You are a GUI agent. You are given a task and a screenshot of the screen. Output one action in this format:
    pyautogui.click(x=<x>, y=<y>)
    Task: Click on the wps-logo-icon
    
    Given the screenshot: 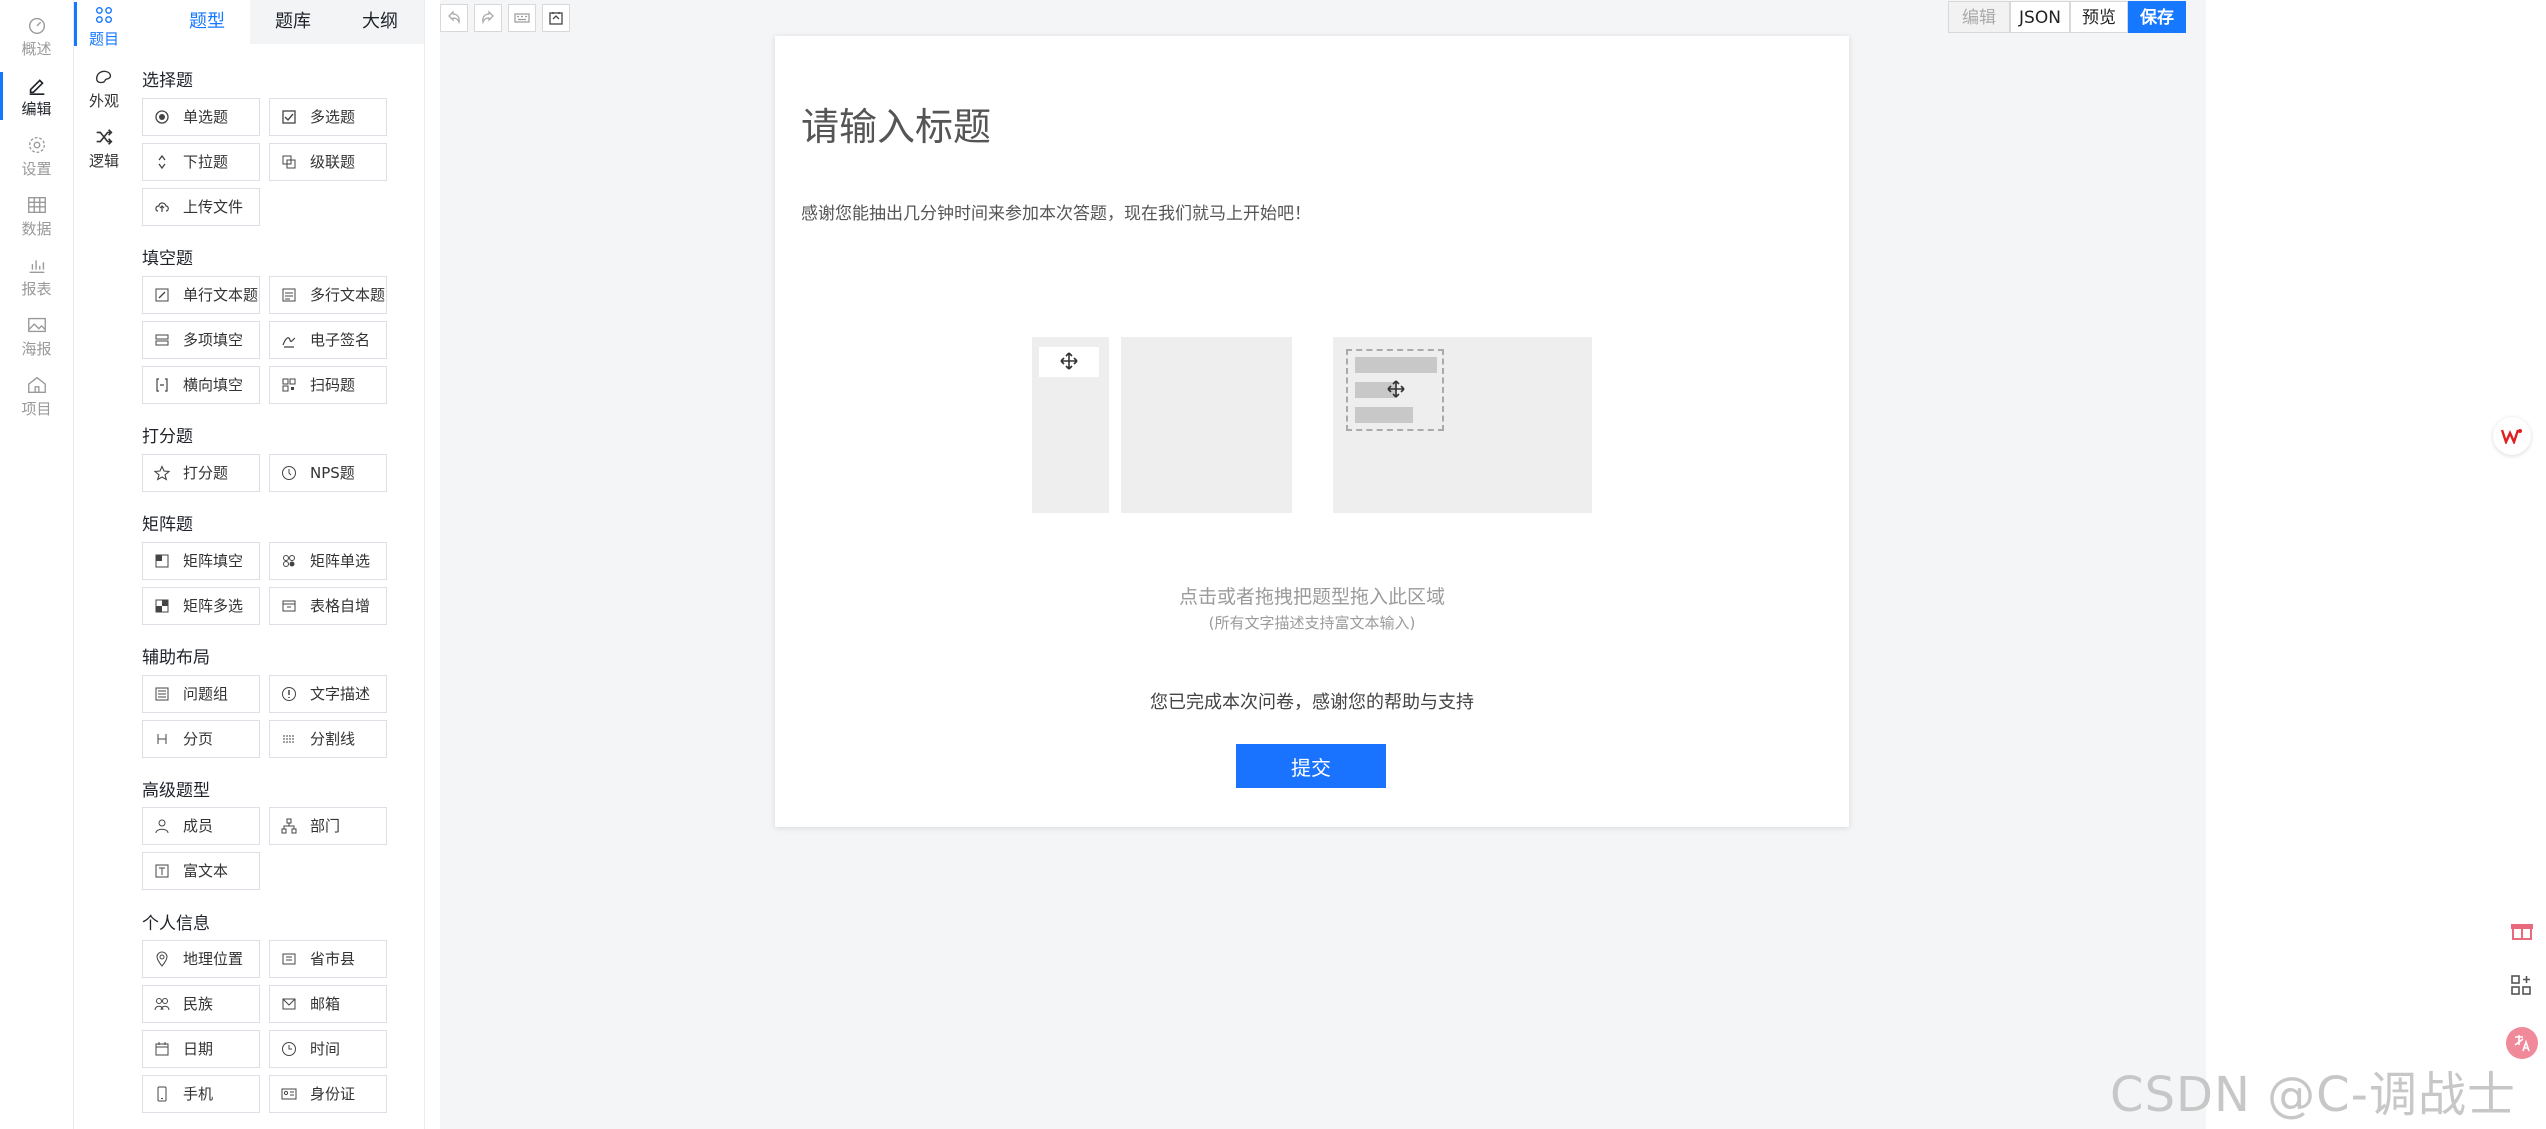 What is the action you would take?
    pyautogui.click(x=2511, y=436)
    